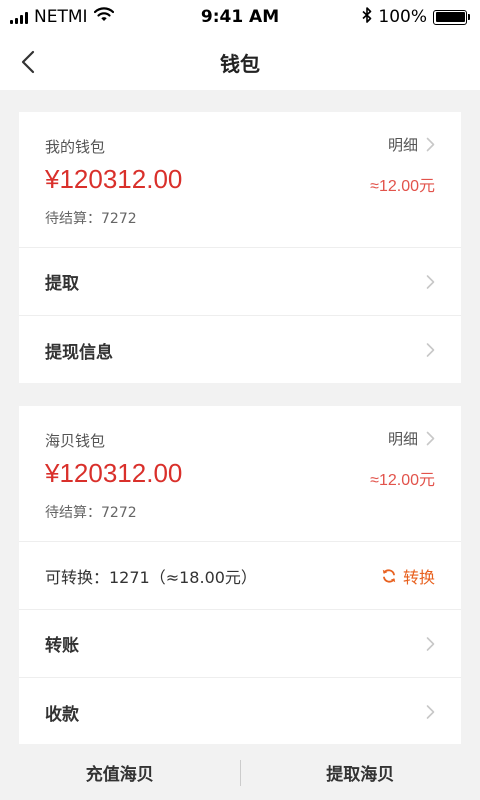 The image size is (480, 800). I want to click on signal-icon, so click(19, 17).